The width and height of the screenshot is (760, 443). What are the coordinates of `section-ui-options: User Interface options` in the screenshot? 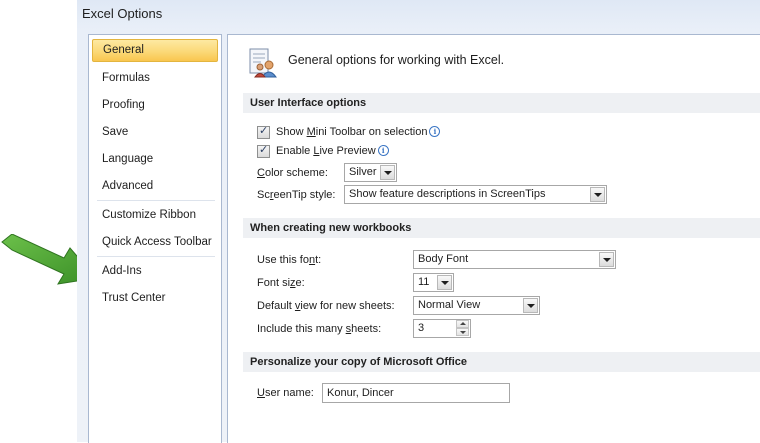 It's located at (501, 103).